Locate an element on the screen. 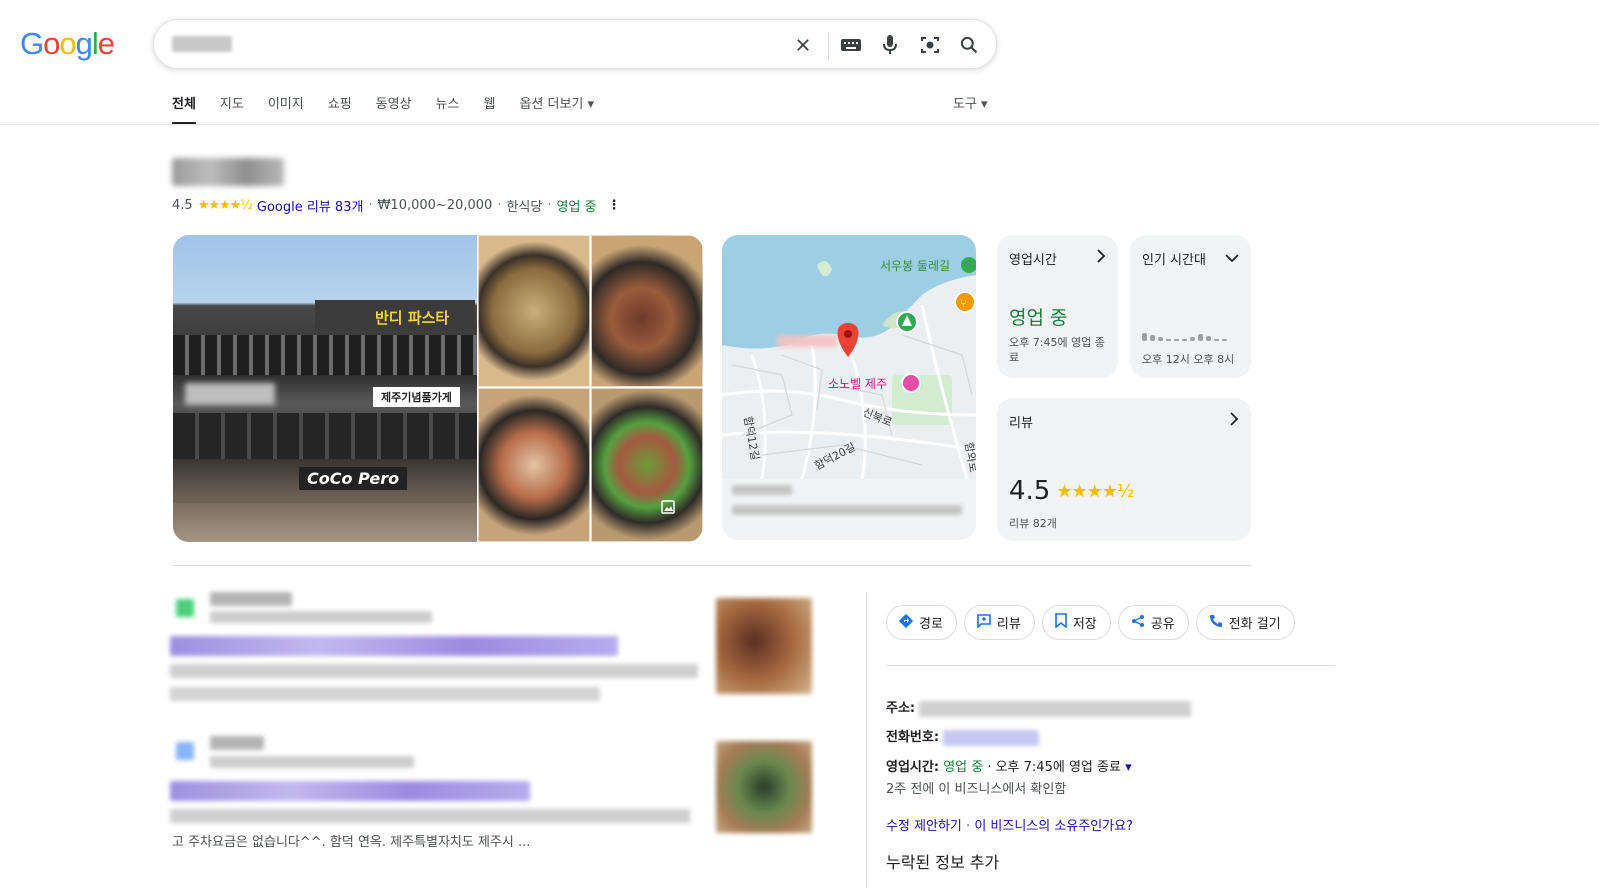  business-title-blurred is located at coordinates (228, 172).